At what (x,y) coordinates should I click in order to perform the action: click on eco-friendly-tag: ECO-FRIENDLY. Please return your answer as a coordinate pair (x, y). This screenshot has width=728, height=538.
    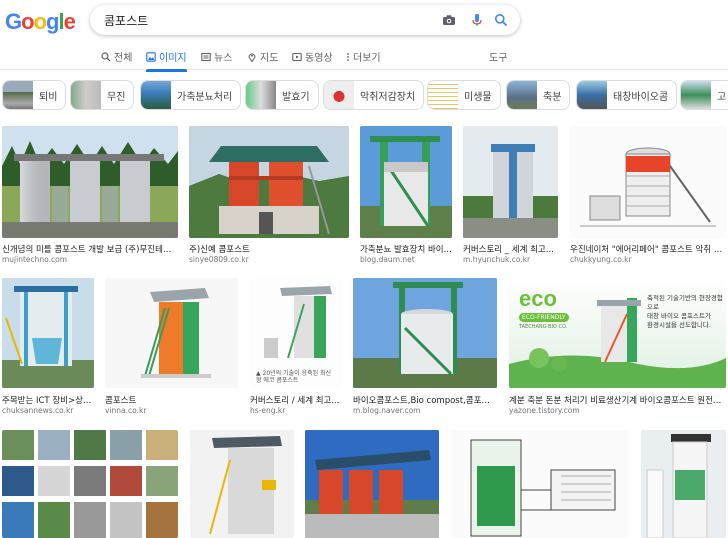
    Looking at the image, I should click on (544, 317).